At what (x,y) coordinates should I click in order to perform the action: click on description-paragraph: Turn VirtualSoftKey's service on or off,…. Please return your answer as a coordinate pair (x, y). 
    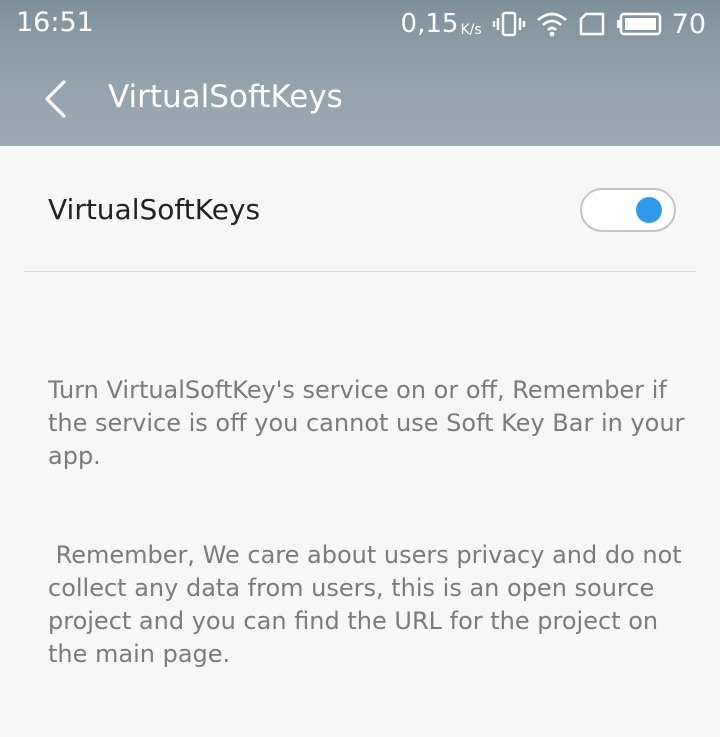
    Looking at the image, I should click on (370, 423).